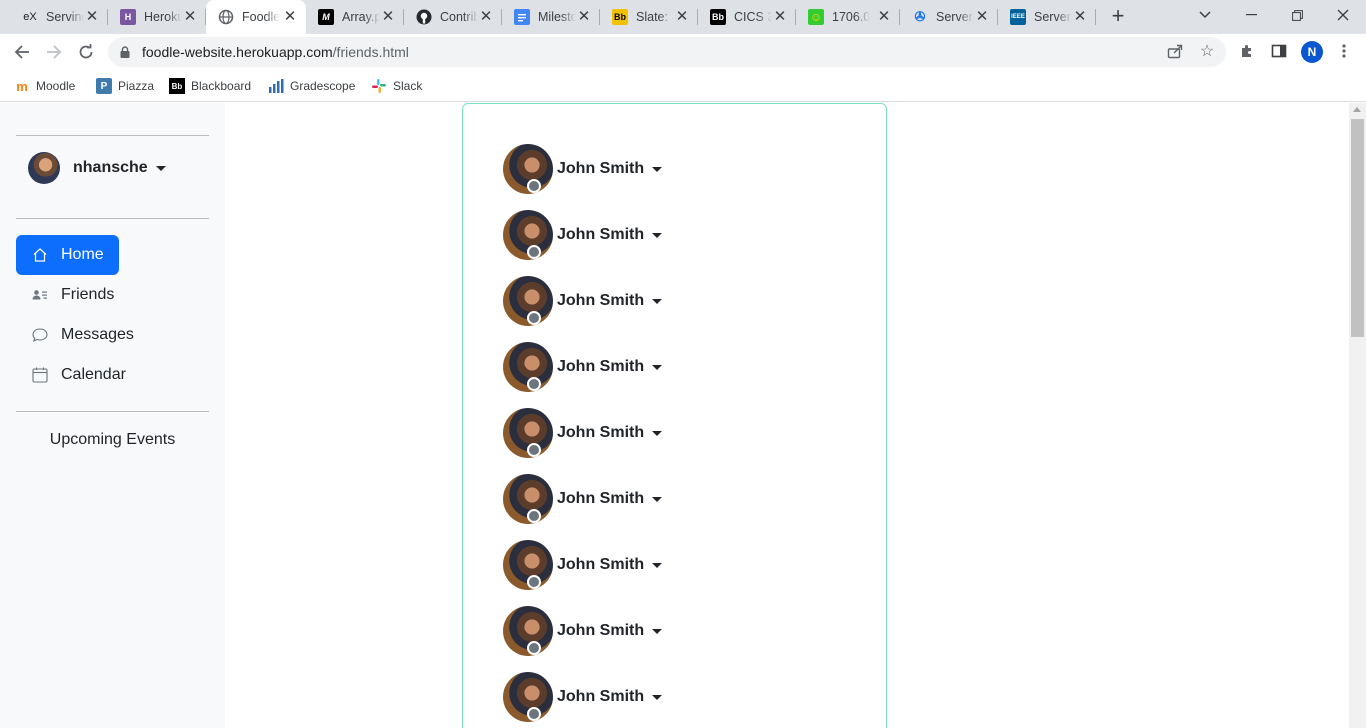  I want to click on tab-2-active: Foodle ✕, so click(256, 17).